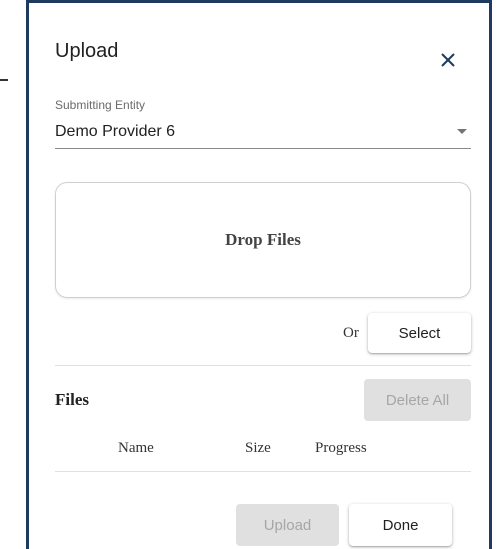 The height and width of the screenshot is (549, 498). Describe the element at coordinates (263, 133) in the screenshot. I see `submitting-entity-select: Demo Provider 6` at that location.